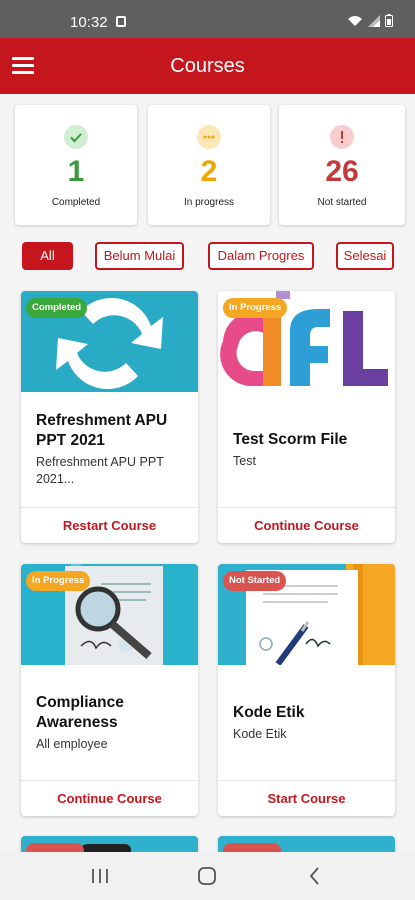  Describe the element at coordinates (261, 256) in the screenshot. I see `filter-dalam-progres: Dalam Progres` at that location.